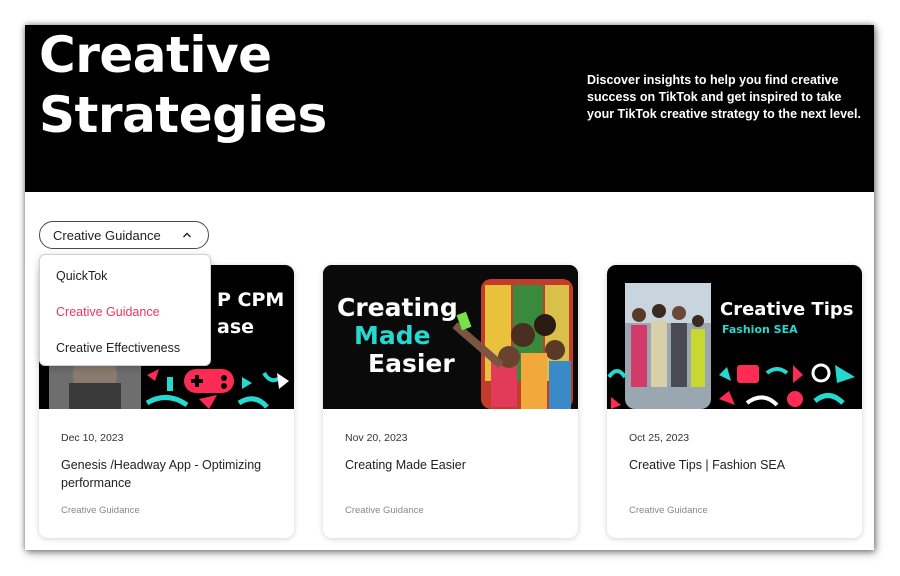 The image size is (900, 576). I want to click on card-title: Creating Made Easier, so click(455, 465).